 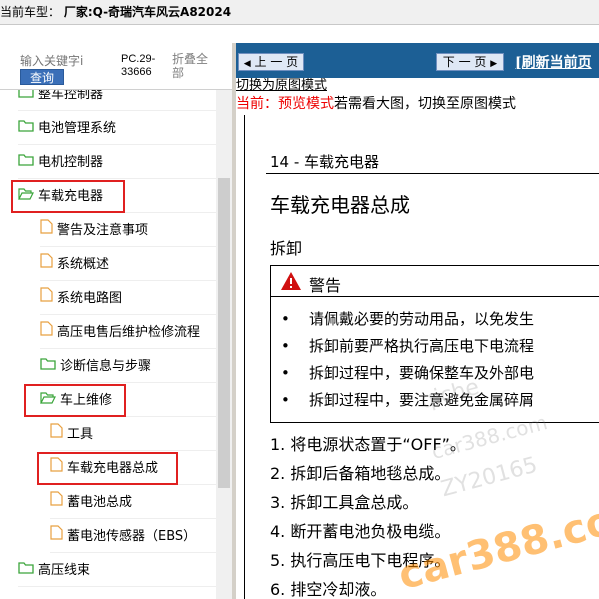 What do you see at coordinates (128, 264) in the screenshot?
I see `tree-item-overview: 系统概述` at bounding box center [128, 264].